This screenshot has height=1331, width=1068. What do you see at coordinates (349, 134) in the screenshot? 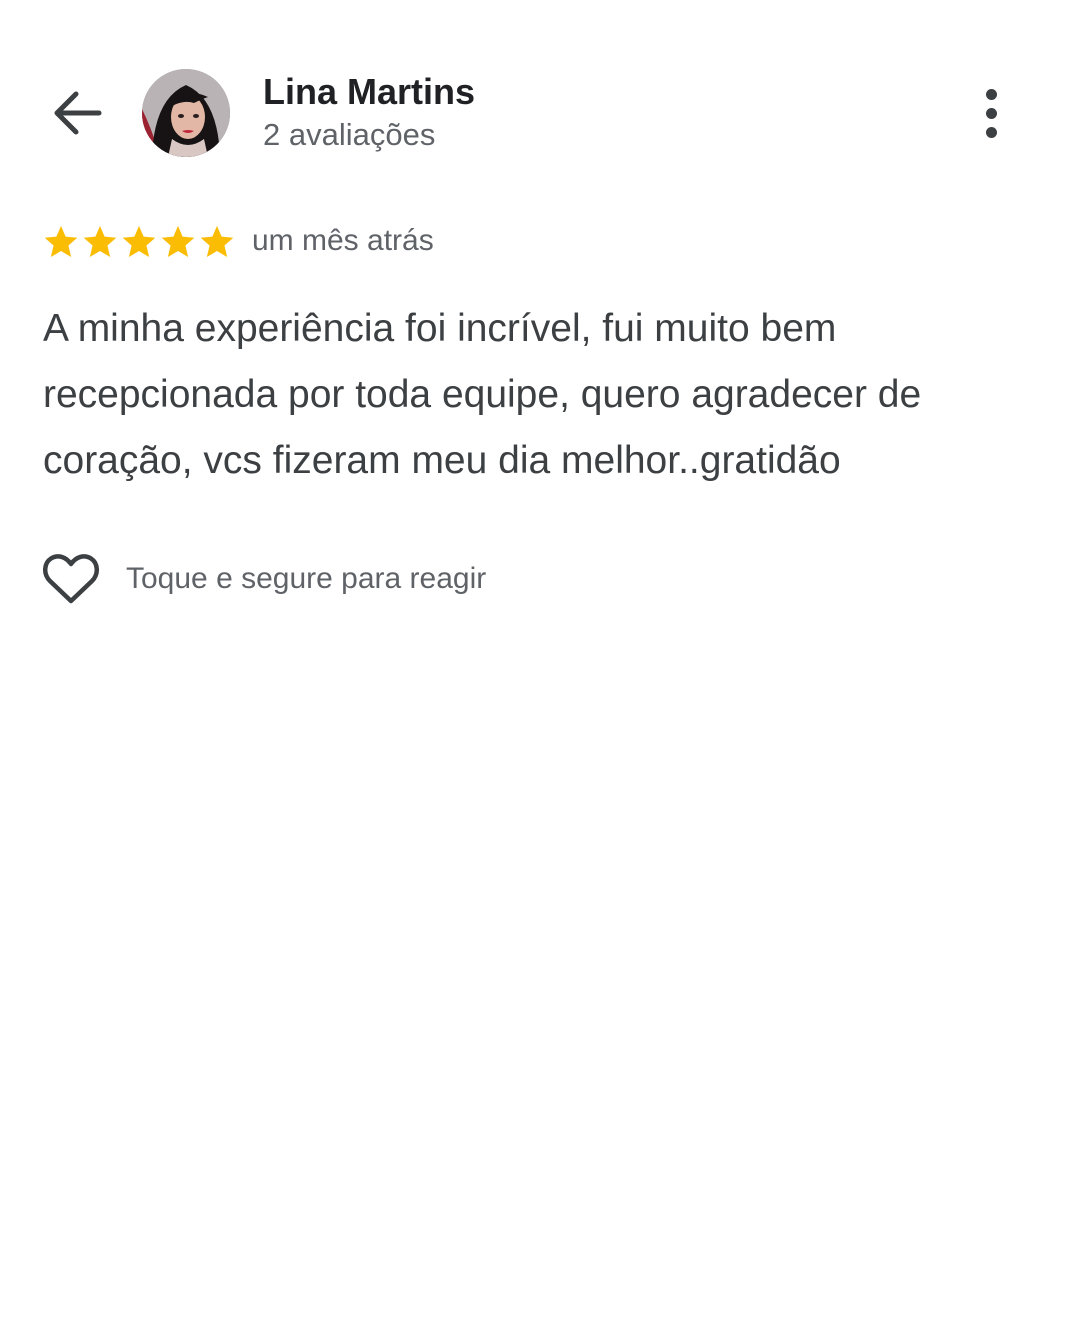
I see `reviewer-review-count: 2 avaliações` at bounding box center [349, 134].